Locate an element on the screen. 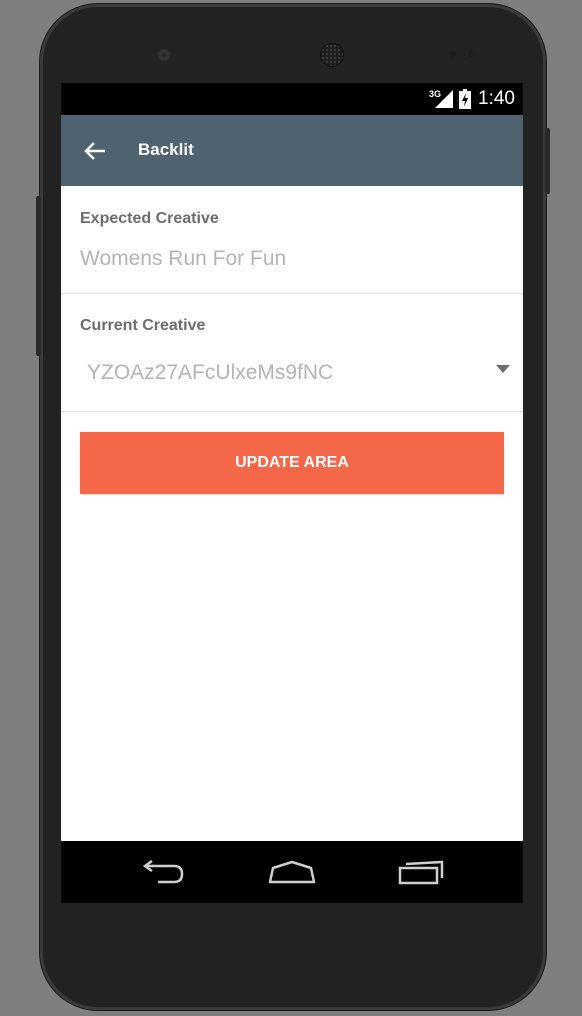 The image size is (582, 1016). page-title: Backlit is located at coordinates (166, 149).